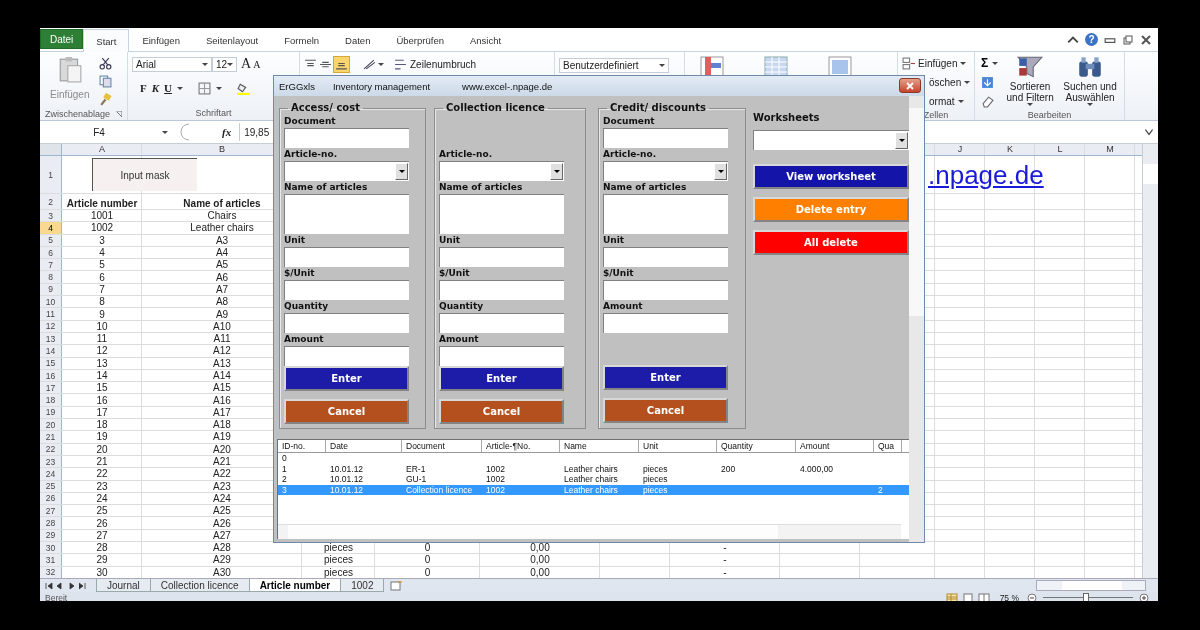 This screenshot has width=1200, height=630. I want to click on find-select-button: Suchen und Auswählen, so click(1090, 80).